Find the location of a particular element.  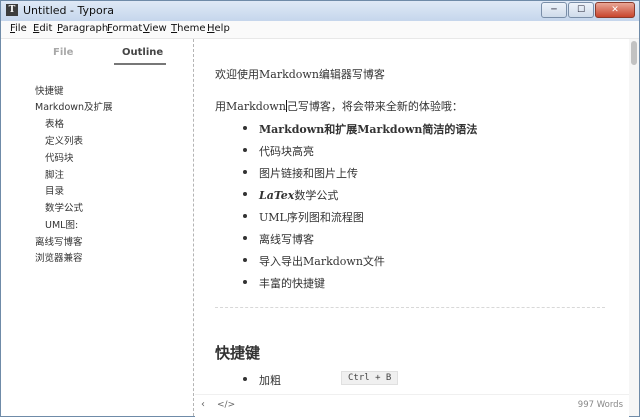

lead-text-before: 用Markdown is located at coordinates (250, 106).